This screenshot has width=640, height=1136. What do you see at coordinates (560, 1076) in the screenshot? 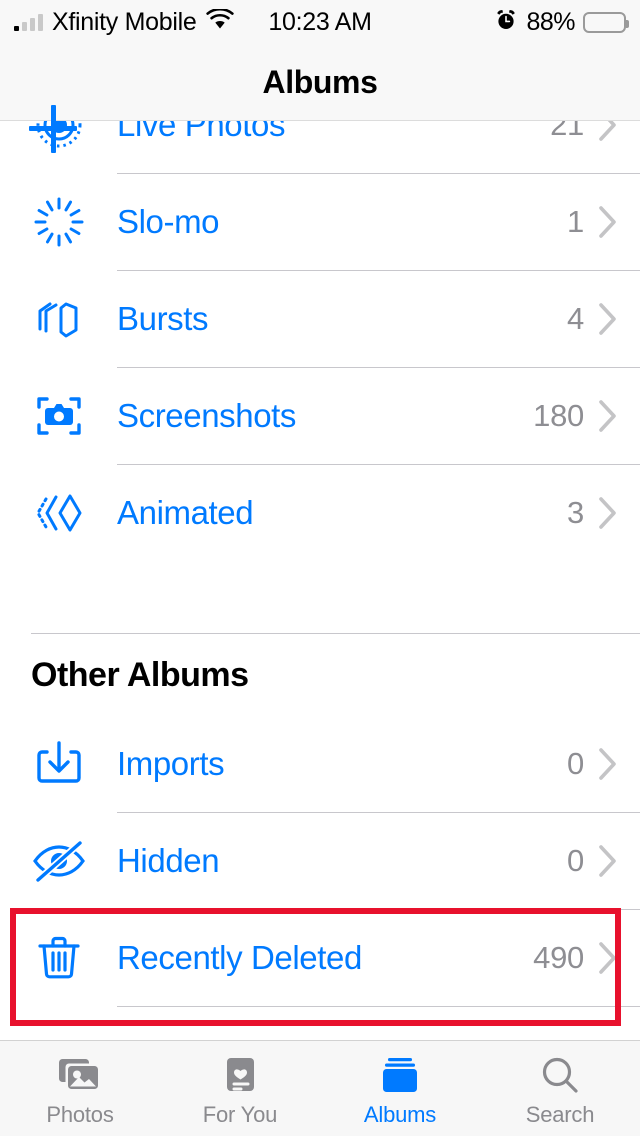
I see `search-icon` at bounding box center [560, 1076].